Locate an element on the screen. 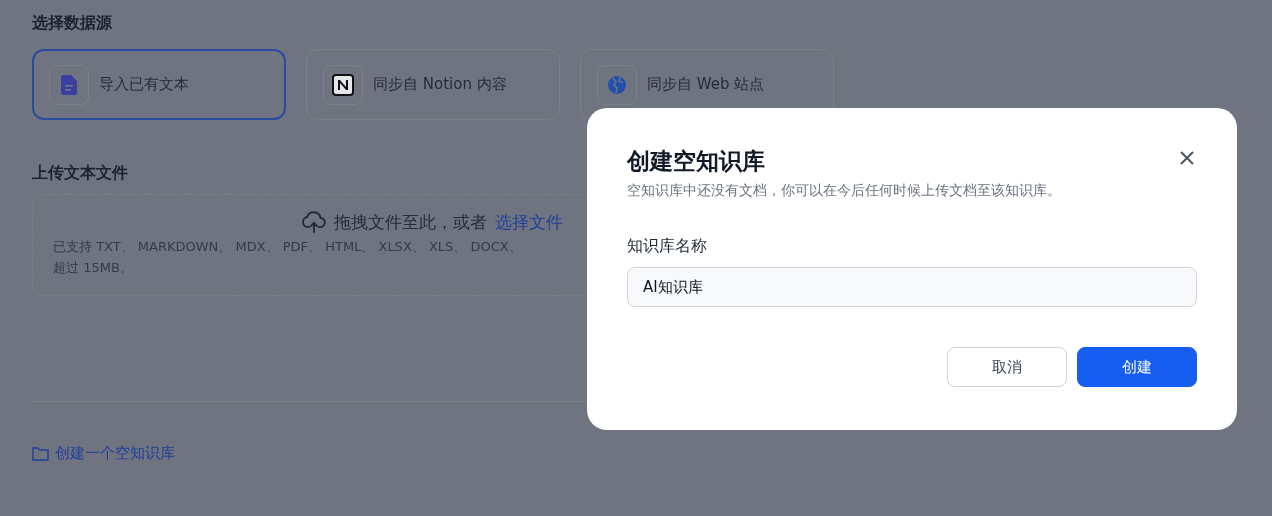  folder-icon is located at coordinates (40, 453).